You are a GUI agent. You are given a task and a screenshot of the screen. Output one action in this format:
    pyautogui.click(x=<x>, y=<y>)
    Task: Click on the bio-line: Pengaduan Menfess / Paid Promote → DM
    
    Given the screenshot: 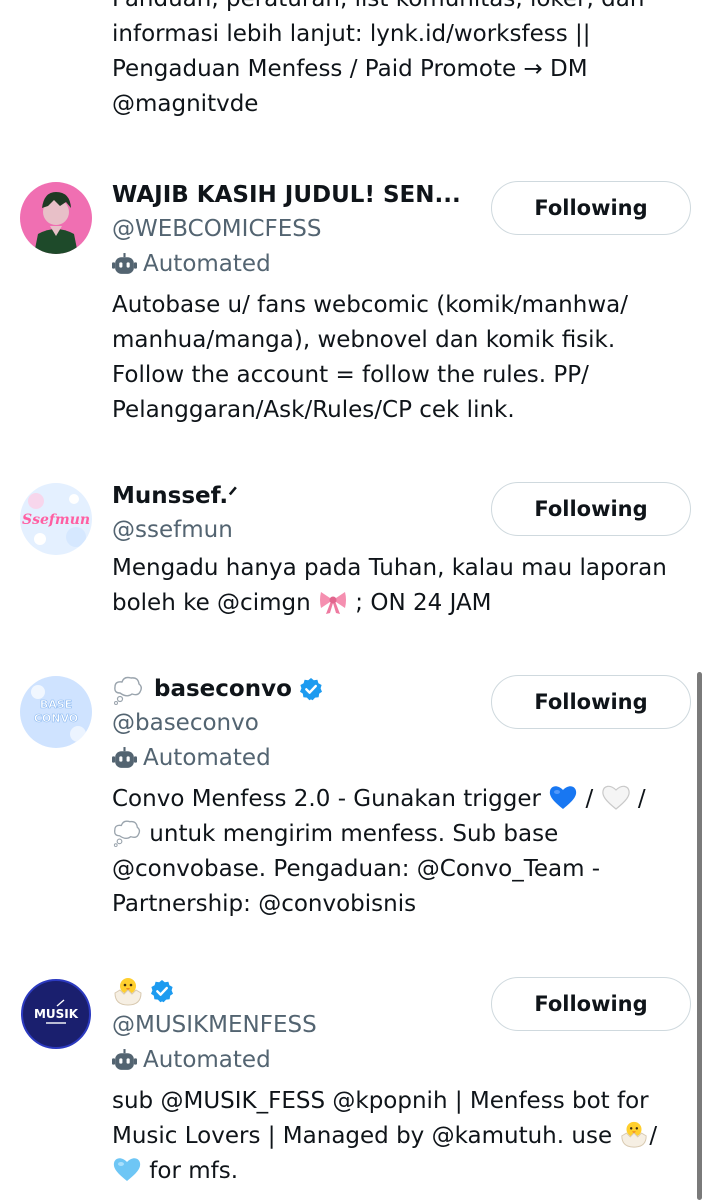 What is the action you would take?
    pyautogui.click(x=350, y=69)
    